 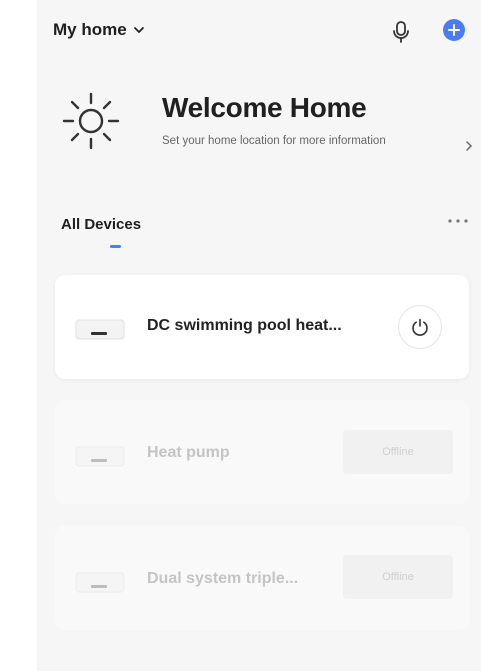 I want to click on device-card: Dual system triple... Offline, so click(x=262, y=578).